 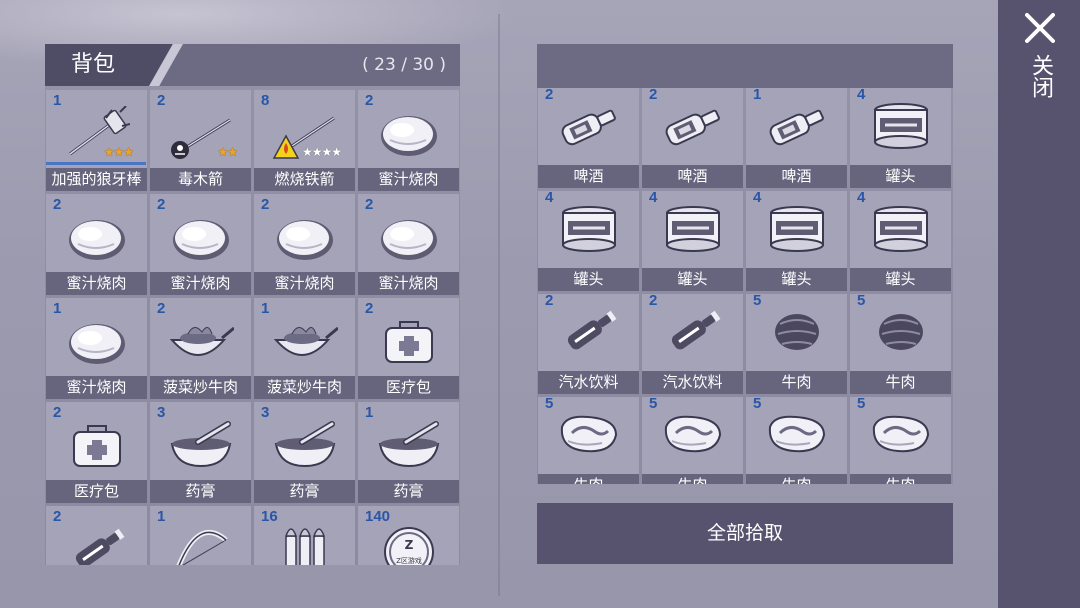 What do you see at coordinates (201, 341) in the screenshot?
I see `wok-icon` at bounding box center [201, 341].